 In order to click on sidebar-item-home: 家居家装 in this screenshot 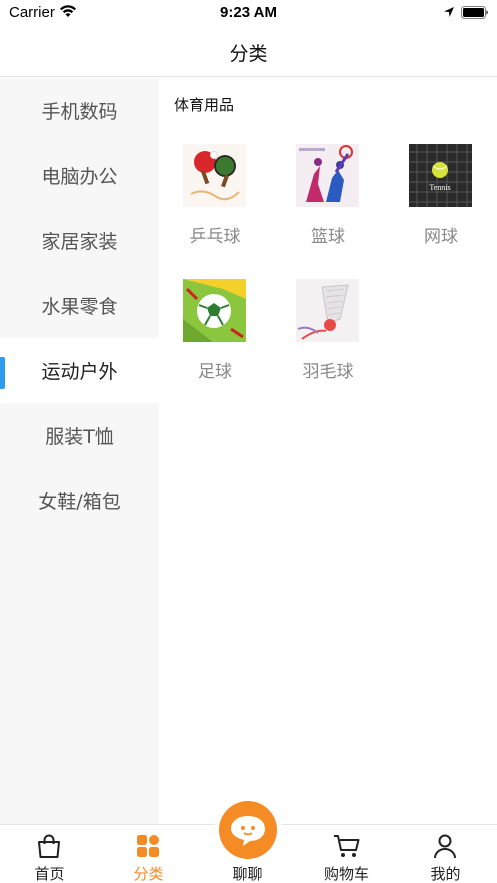, I will do `click(79, 240)`.